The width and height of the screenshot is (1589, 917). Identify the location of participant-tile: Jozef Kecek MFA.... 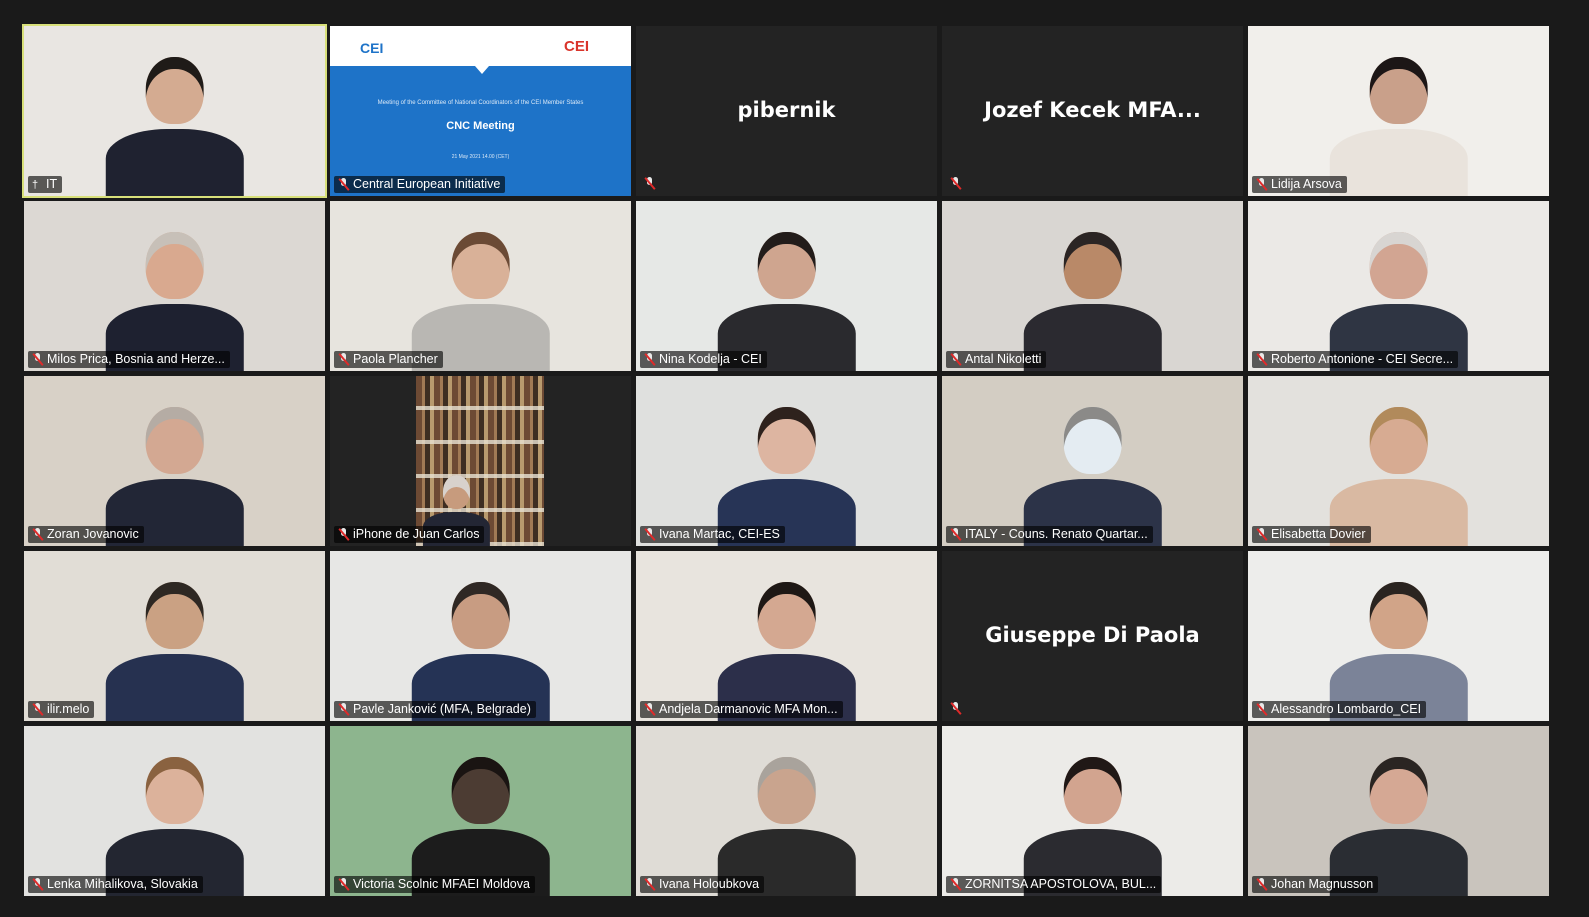
(1092, 111).